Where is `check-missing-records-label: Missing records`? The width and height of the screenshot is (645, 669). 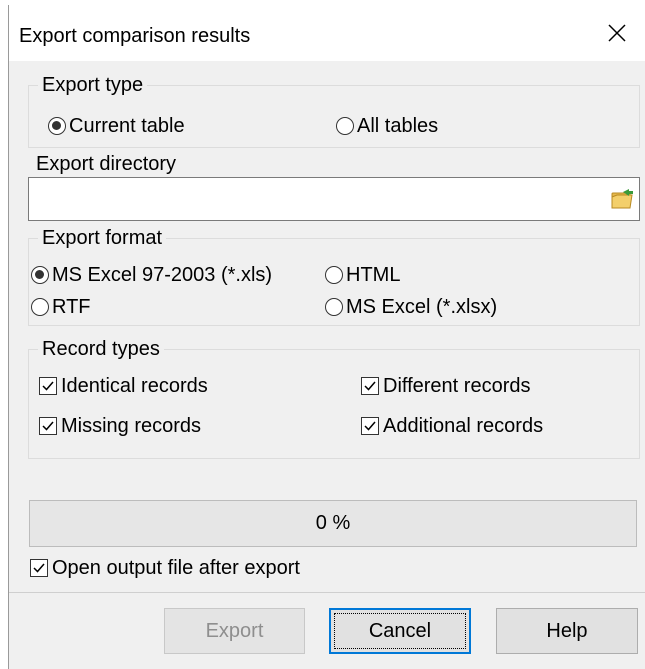 check-missing-records-label: Missing records is located at coordinates (131, 426).